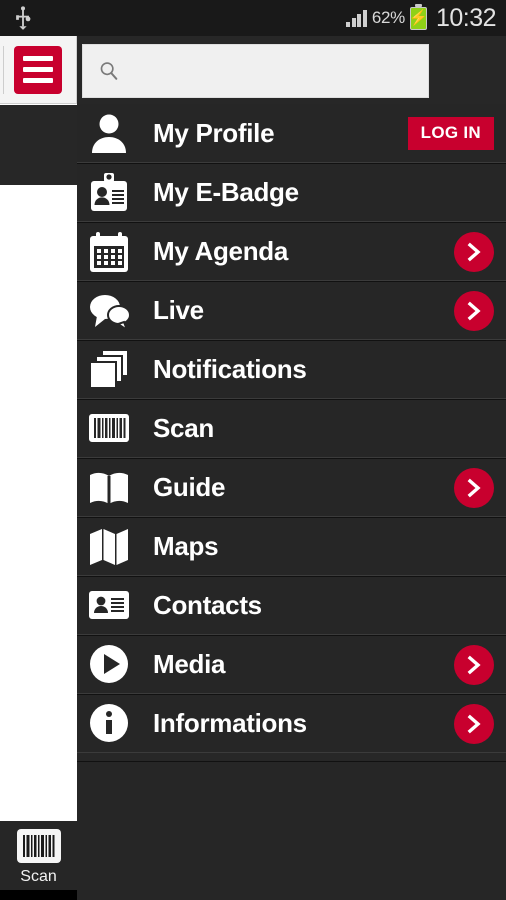  I want to click on menu-item-label: Informations, so click(230, 723).